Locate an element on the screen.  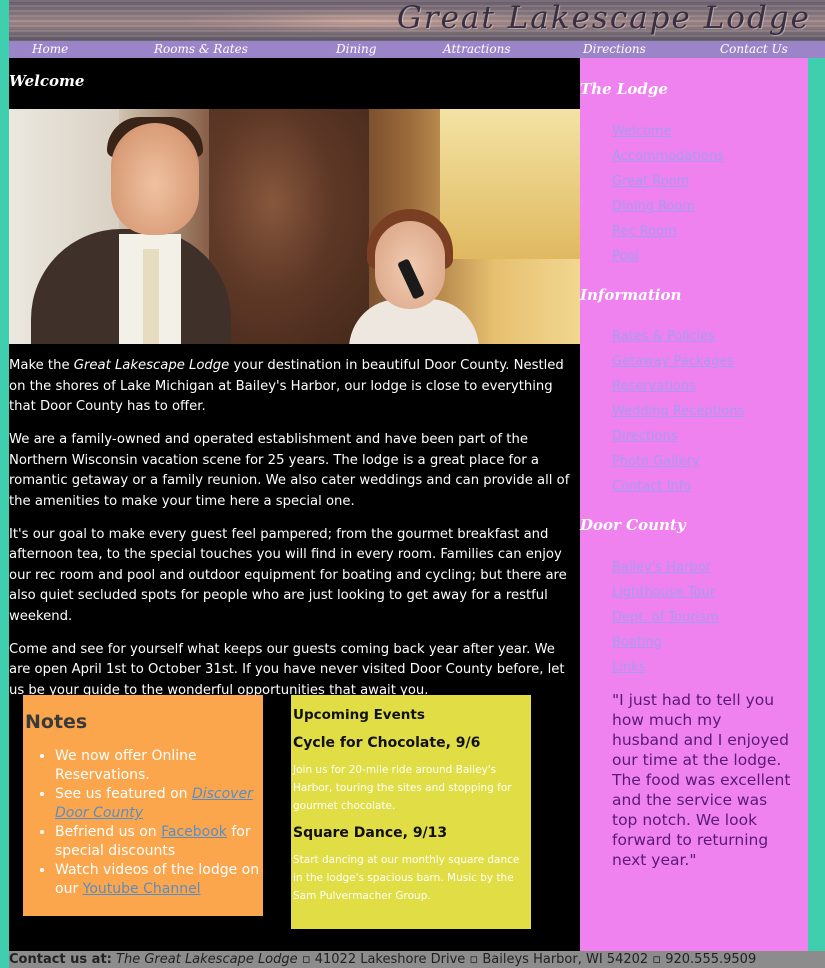
sidebar-link-item: Bailey's Harbor is located at coordinates (665, 566).